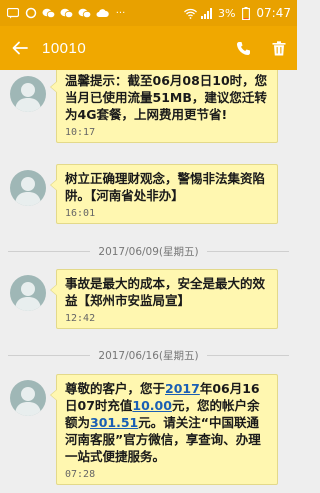 The image size is (320, 493). I want to click on signal-icon, so click(207, 13).